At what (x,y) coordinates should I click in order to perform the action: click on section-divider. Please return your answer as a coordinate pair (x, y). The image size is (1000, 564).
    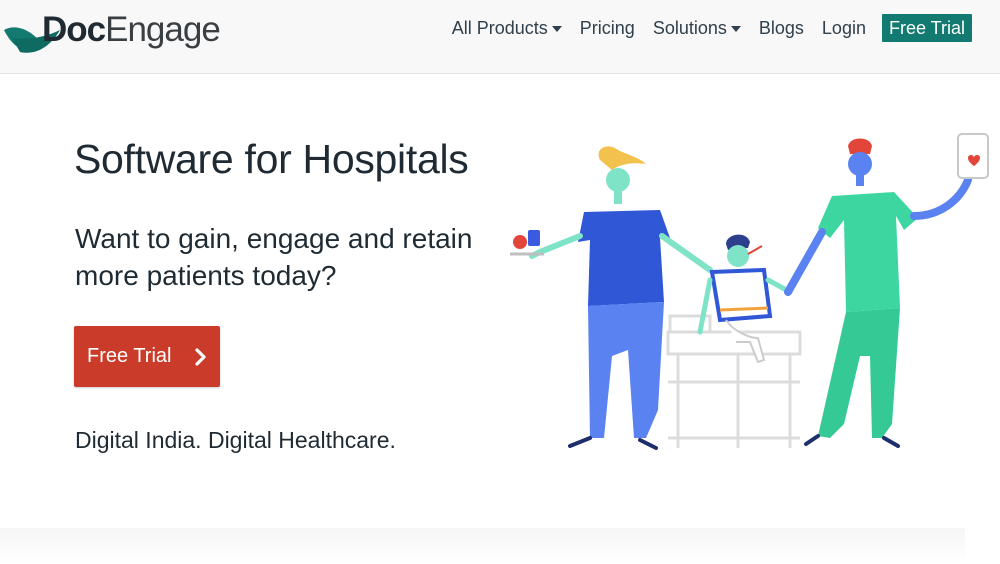
    Looking at the image, I should click on (482, 546).